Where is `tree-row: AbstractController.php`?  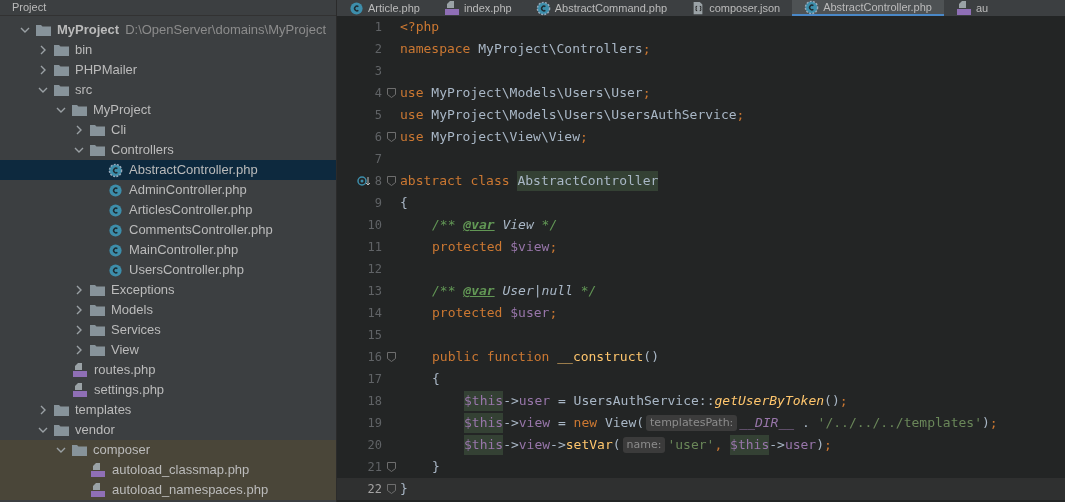
tree-row: AbstractController.php is located at coordinates (168, 170).